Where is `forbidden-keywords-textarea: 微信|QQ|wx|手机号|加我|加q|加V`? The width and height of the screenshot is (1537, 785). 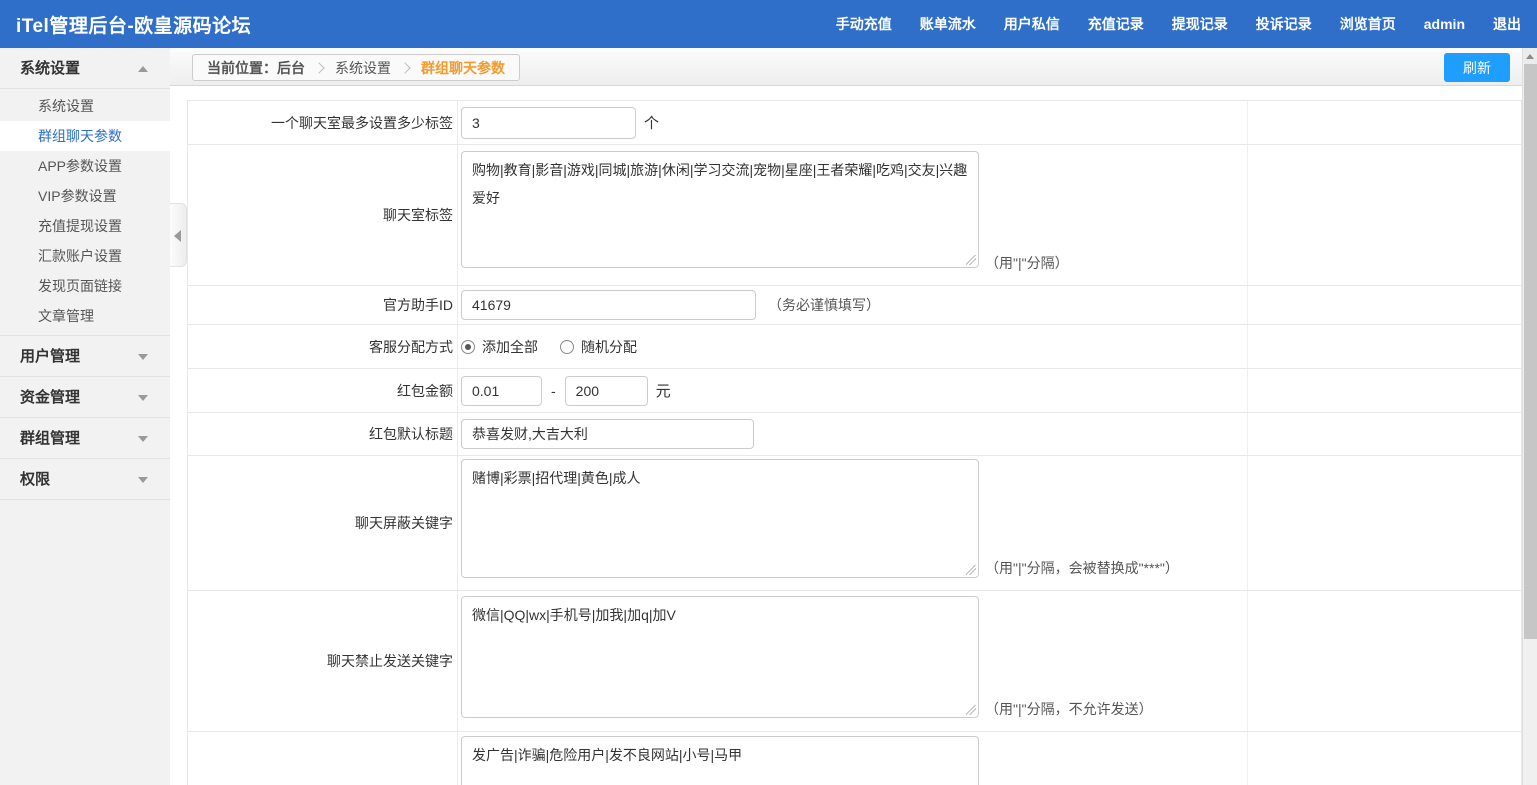
forbidden-keywords-textarea: 微信|QQ|wx|手机号|加我|加q|加V is located at coordinates (720, 657).